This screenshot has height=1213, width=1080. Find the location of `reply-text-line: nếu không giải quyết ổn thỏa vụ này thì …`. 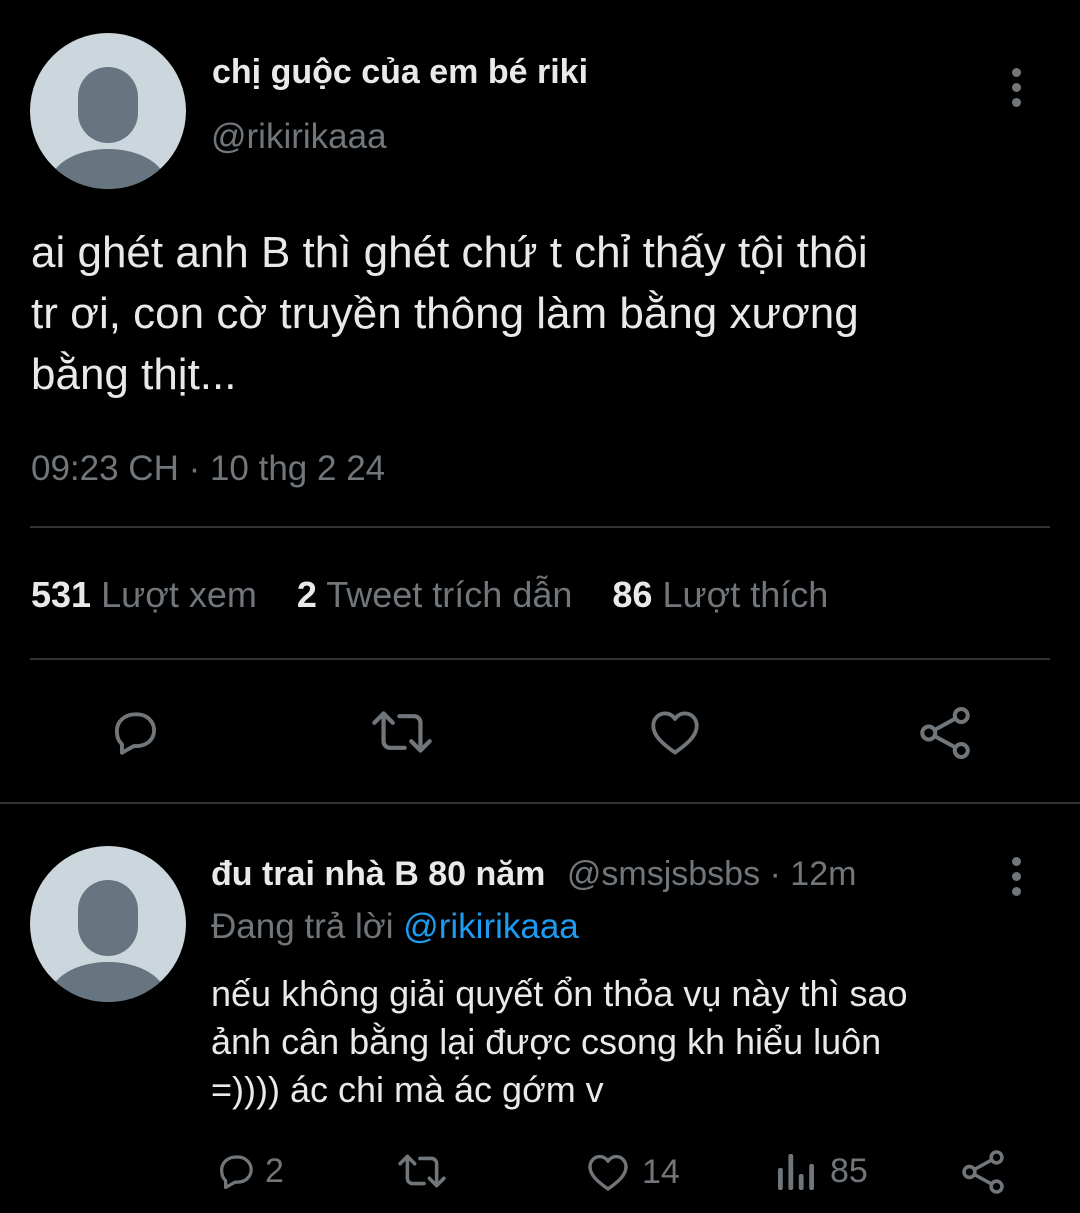

reply-text-line: nếu không giải quyết ổn thỏa vụ này thì … is located at coordinates (559, 993).